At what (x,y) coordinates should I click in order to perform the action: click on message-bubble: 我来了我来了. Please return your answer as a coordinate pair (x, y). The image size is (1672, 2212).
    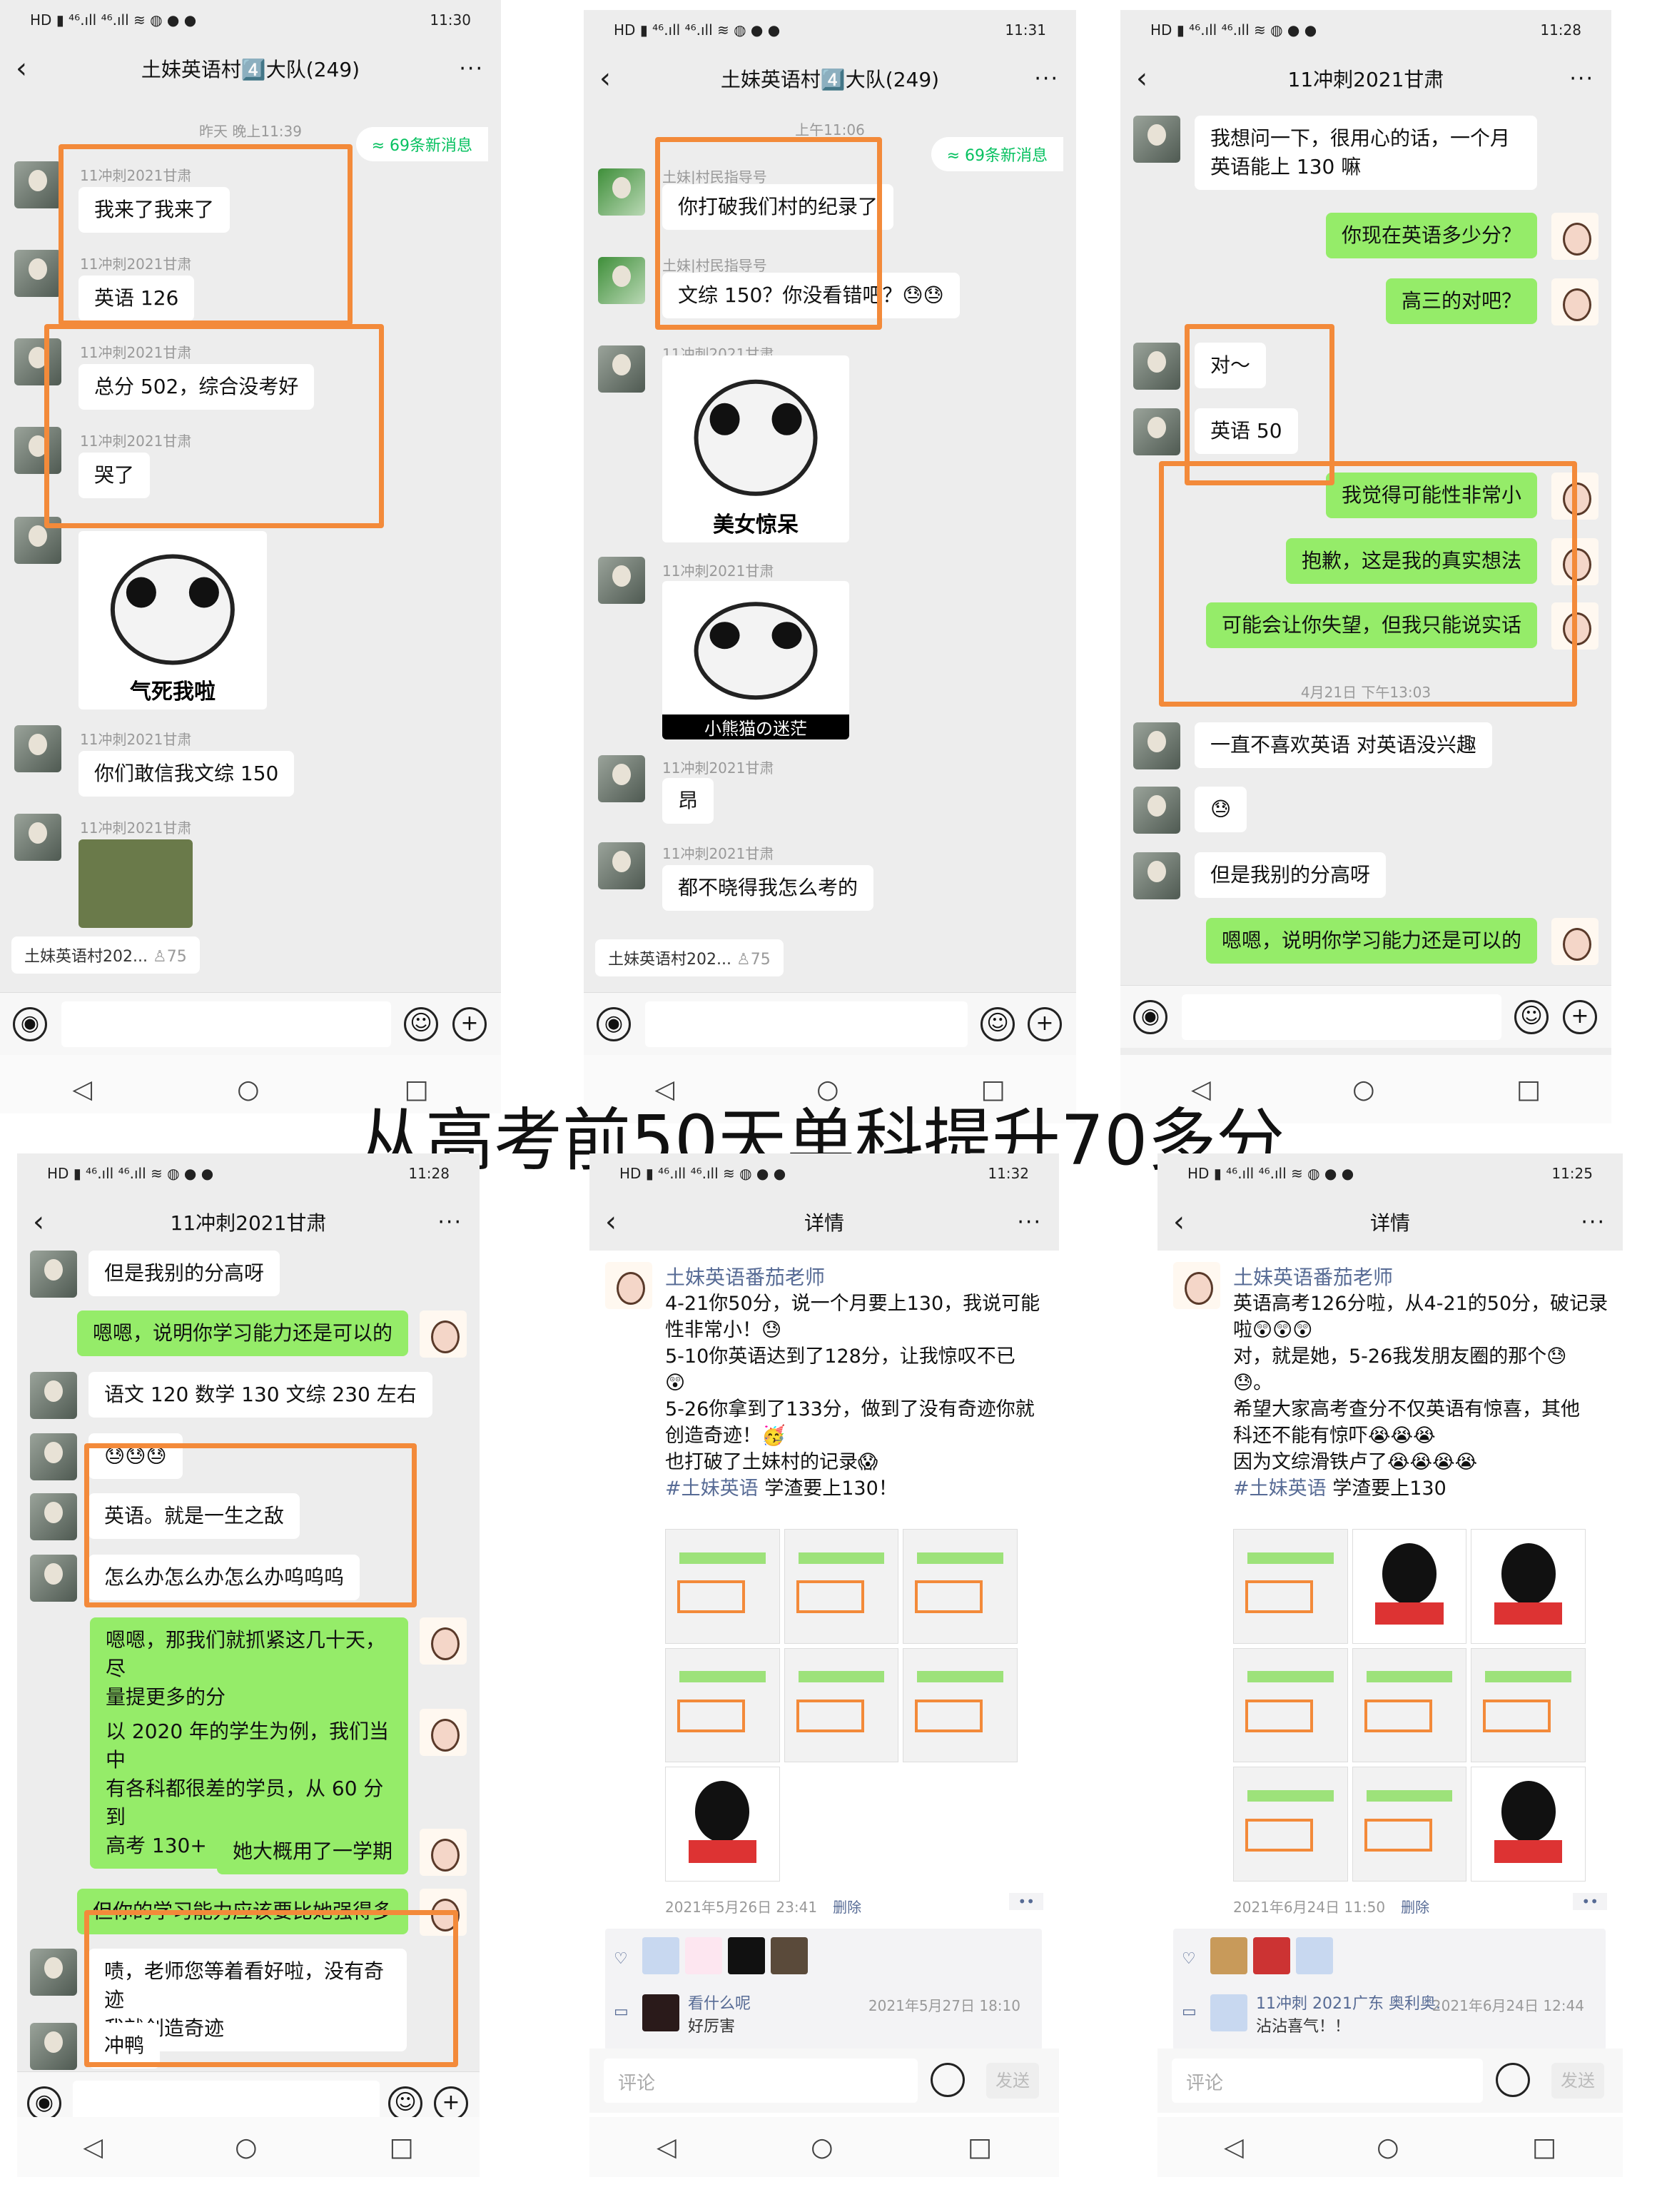
    Looking at the image, I should click on (154, 210).